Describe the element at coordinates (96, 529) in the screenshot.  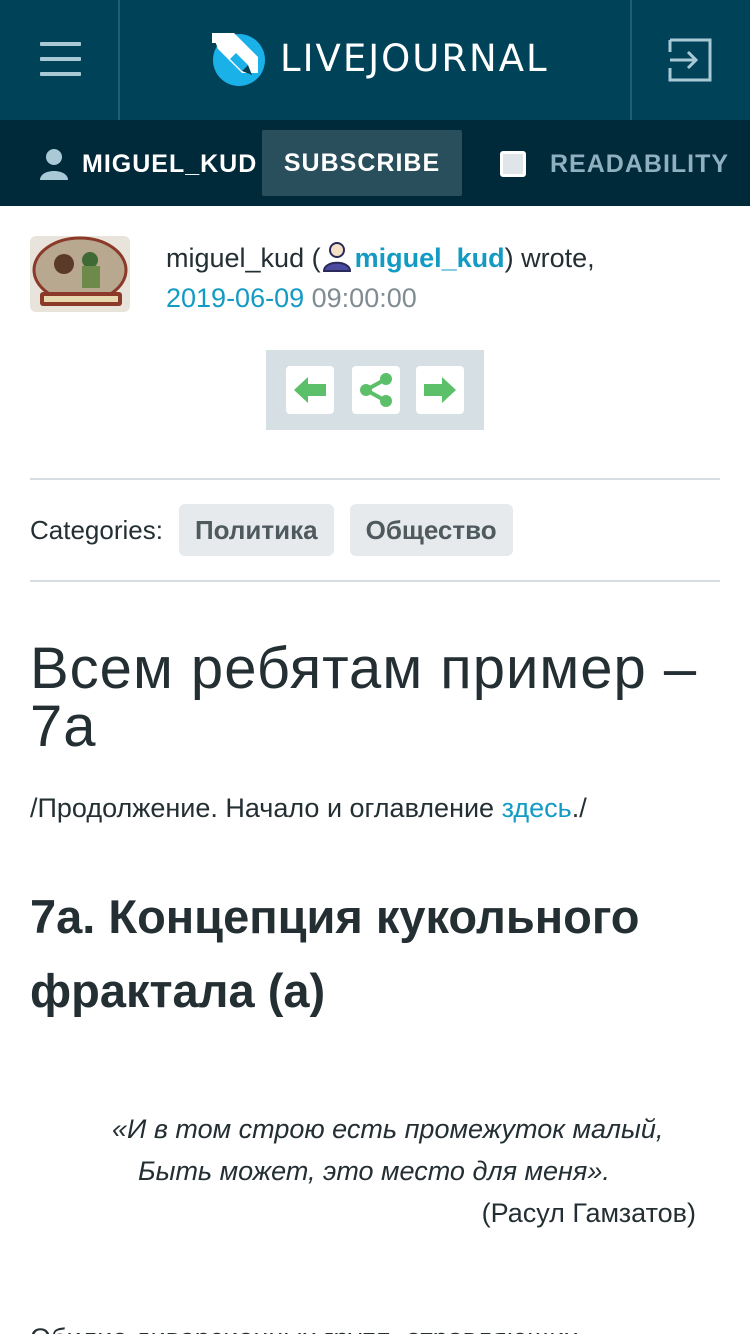
I see `categories-label: Categories:` at that location.